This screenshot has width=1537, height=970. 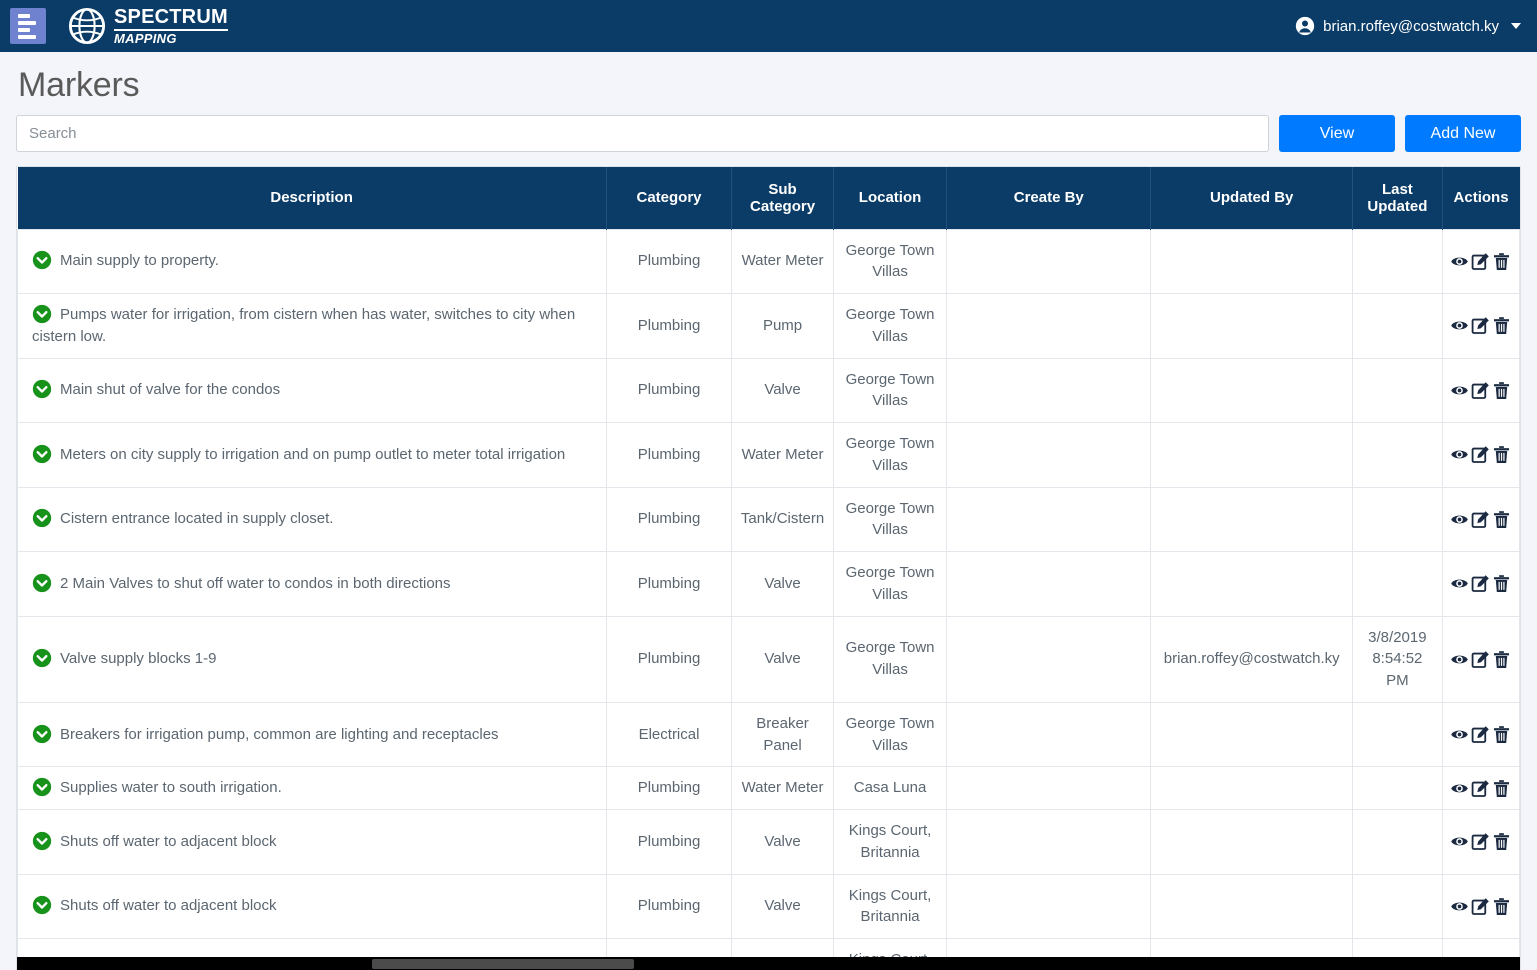 I want to click on view-button: View, so click(x=1337, y=133).